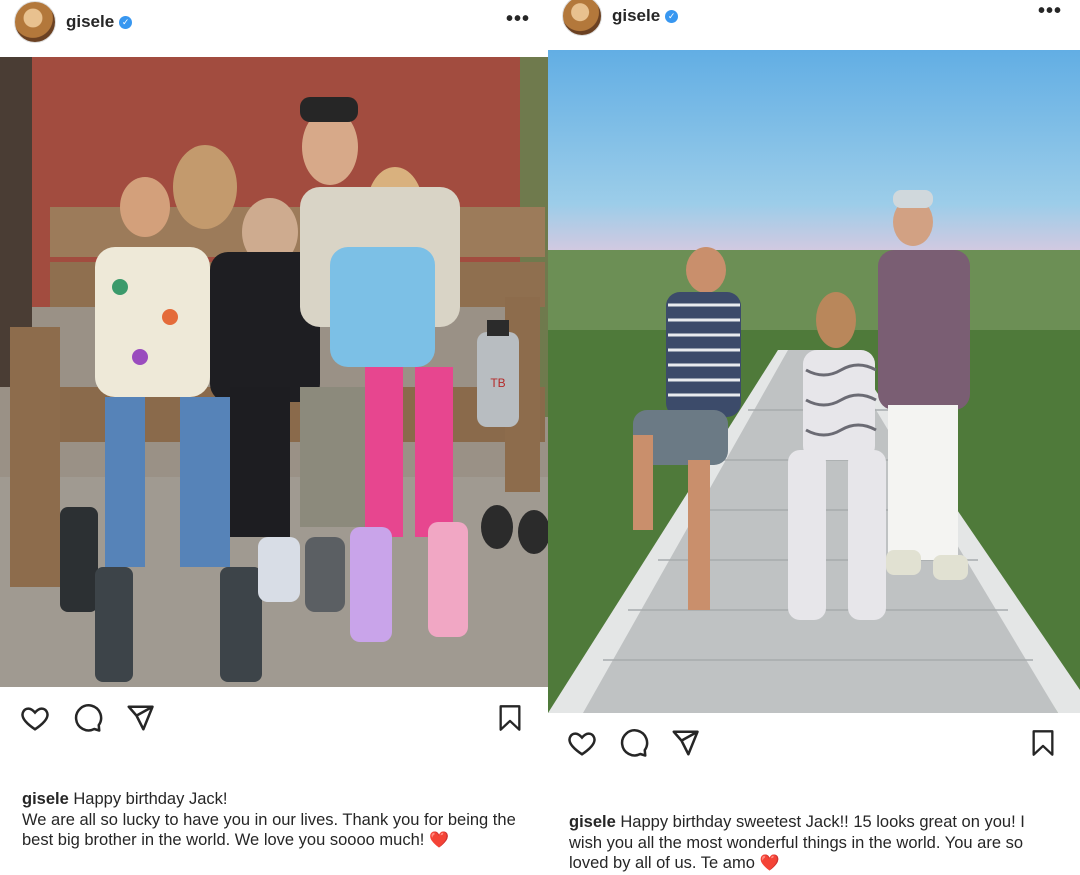  I want to click on bottle-label: TB, so click(497, 383).